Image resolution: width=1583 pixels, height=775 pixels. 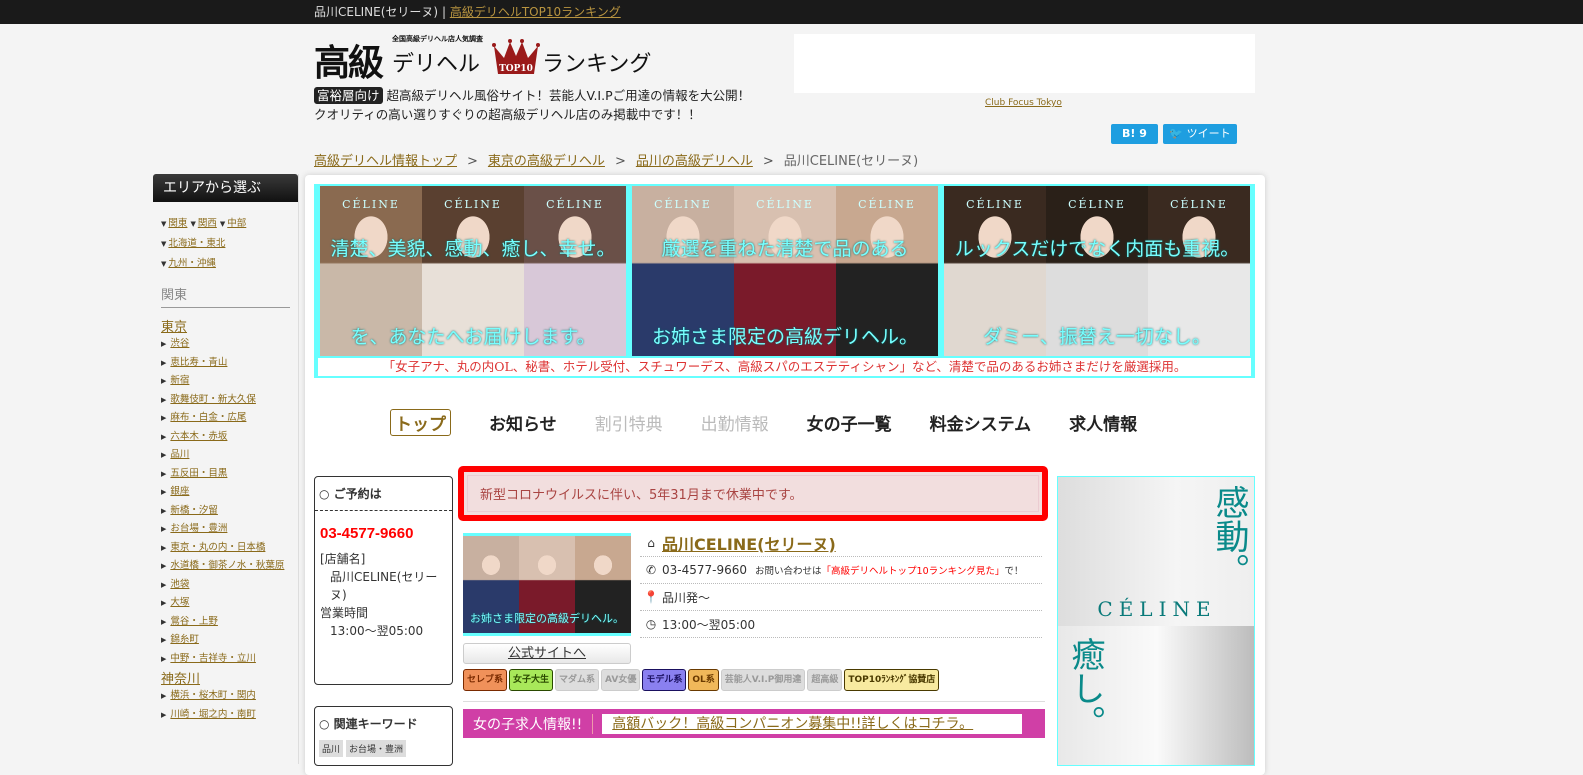 What do you see at coordinates (177, 223) in the screenshot?
I see `region-kanto: 関東` at bounding box center [177, 223].